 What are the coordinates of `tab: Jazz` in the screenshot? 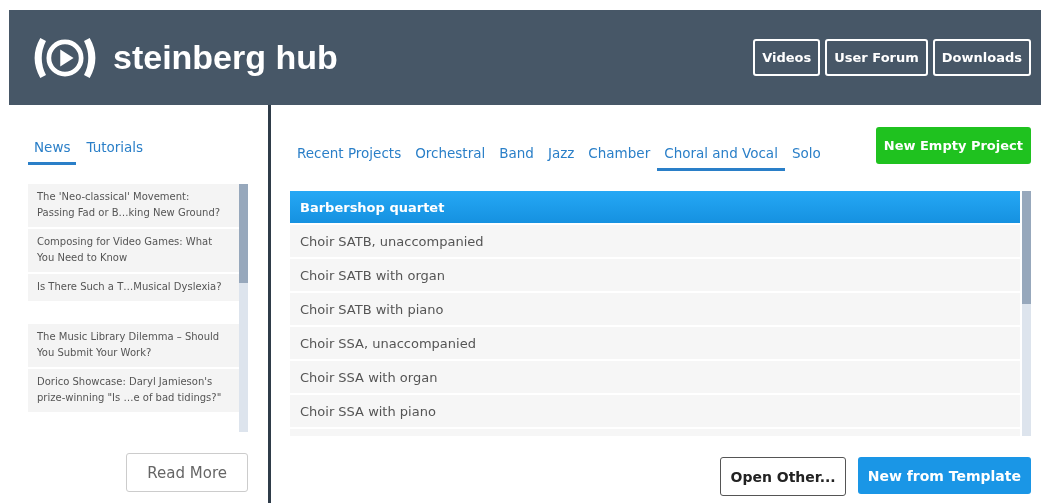 It's located at (561, 156).